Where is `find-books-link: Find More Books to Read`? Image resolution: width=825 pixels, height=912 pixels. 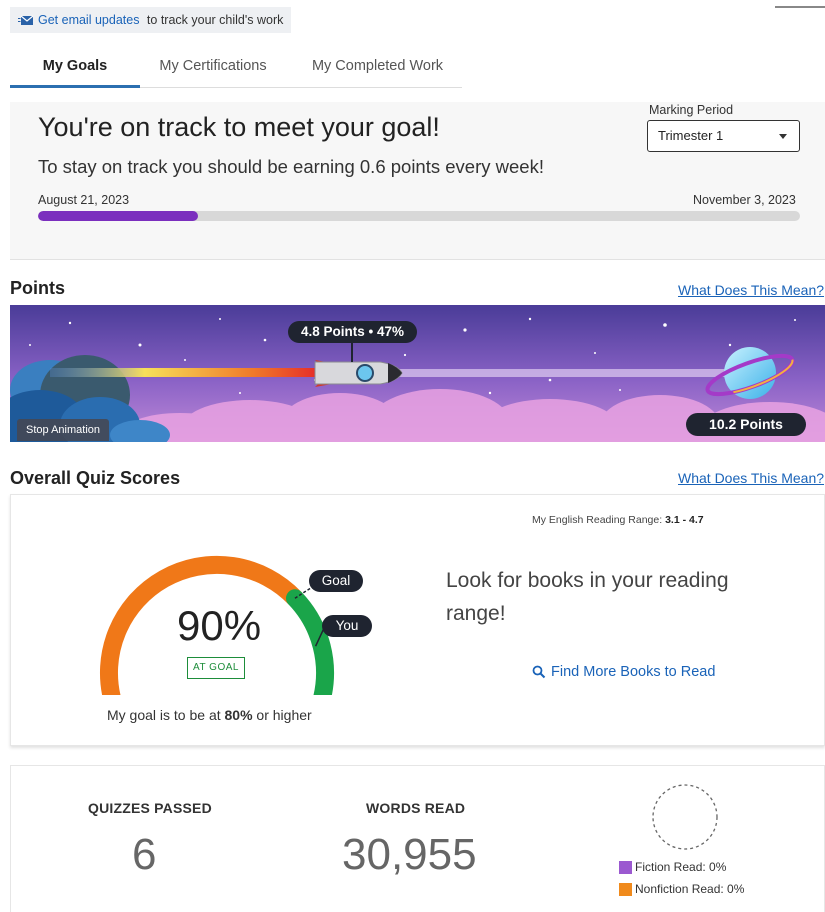
find-books-link: Find More Books to Read is located at coordinates (623, 672).